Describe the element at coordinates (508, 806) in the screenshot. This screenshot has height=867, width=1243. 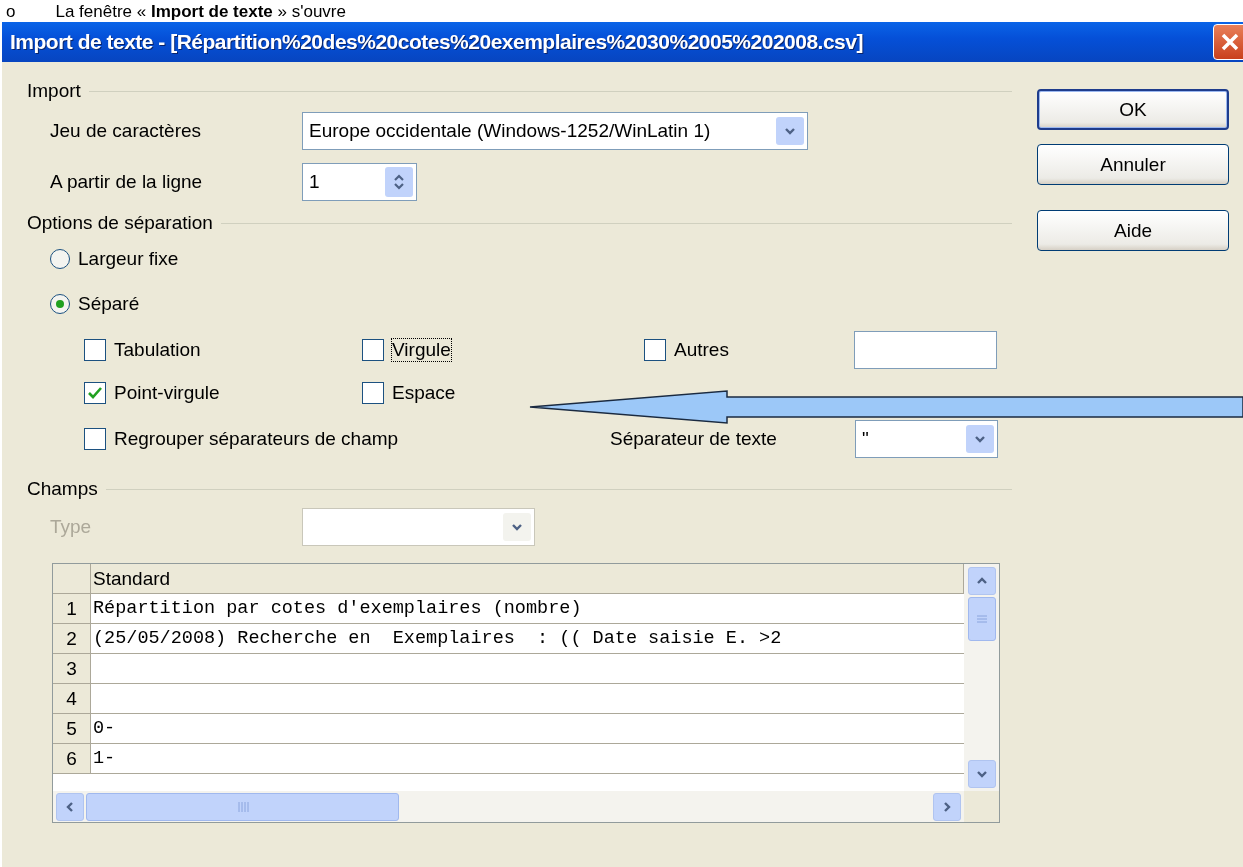
I see `horizontal-scrollbar` at that location.